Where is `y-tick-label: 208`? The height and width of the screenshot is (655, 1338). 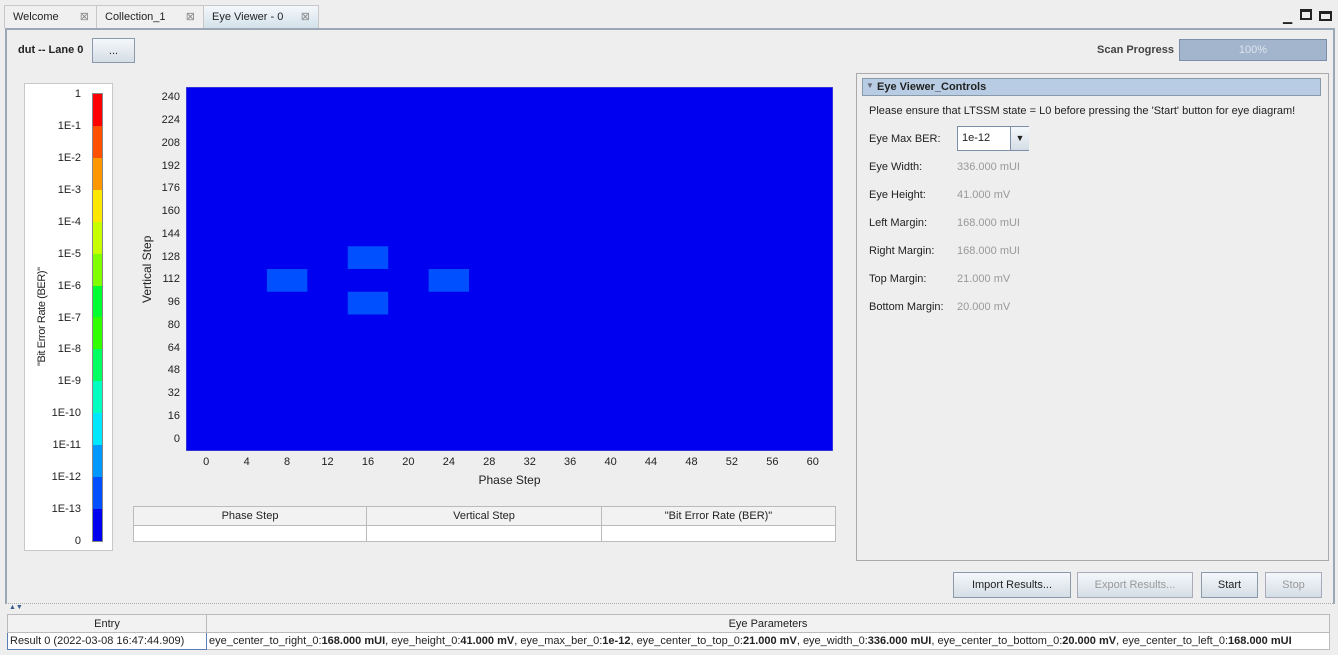
y-tick-label: 208 is located at coordinates (170, 142).